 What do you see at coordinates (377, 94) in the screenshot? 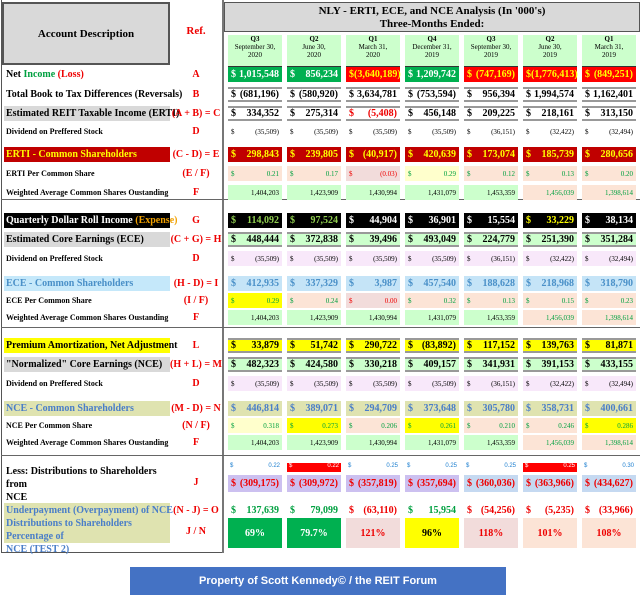
I see `cell-value: 3,634,781` at bounding box center [377, 94].